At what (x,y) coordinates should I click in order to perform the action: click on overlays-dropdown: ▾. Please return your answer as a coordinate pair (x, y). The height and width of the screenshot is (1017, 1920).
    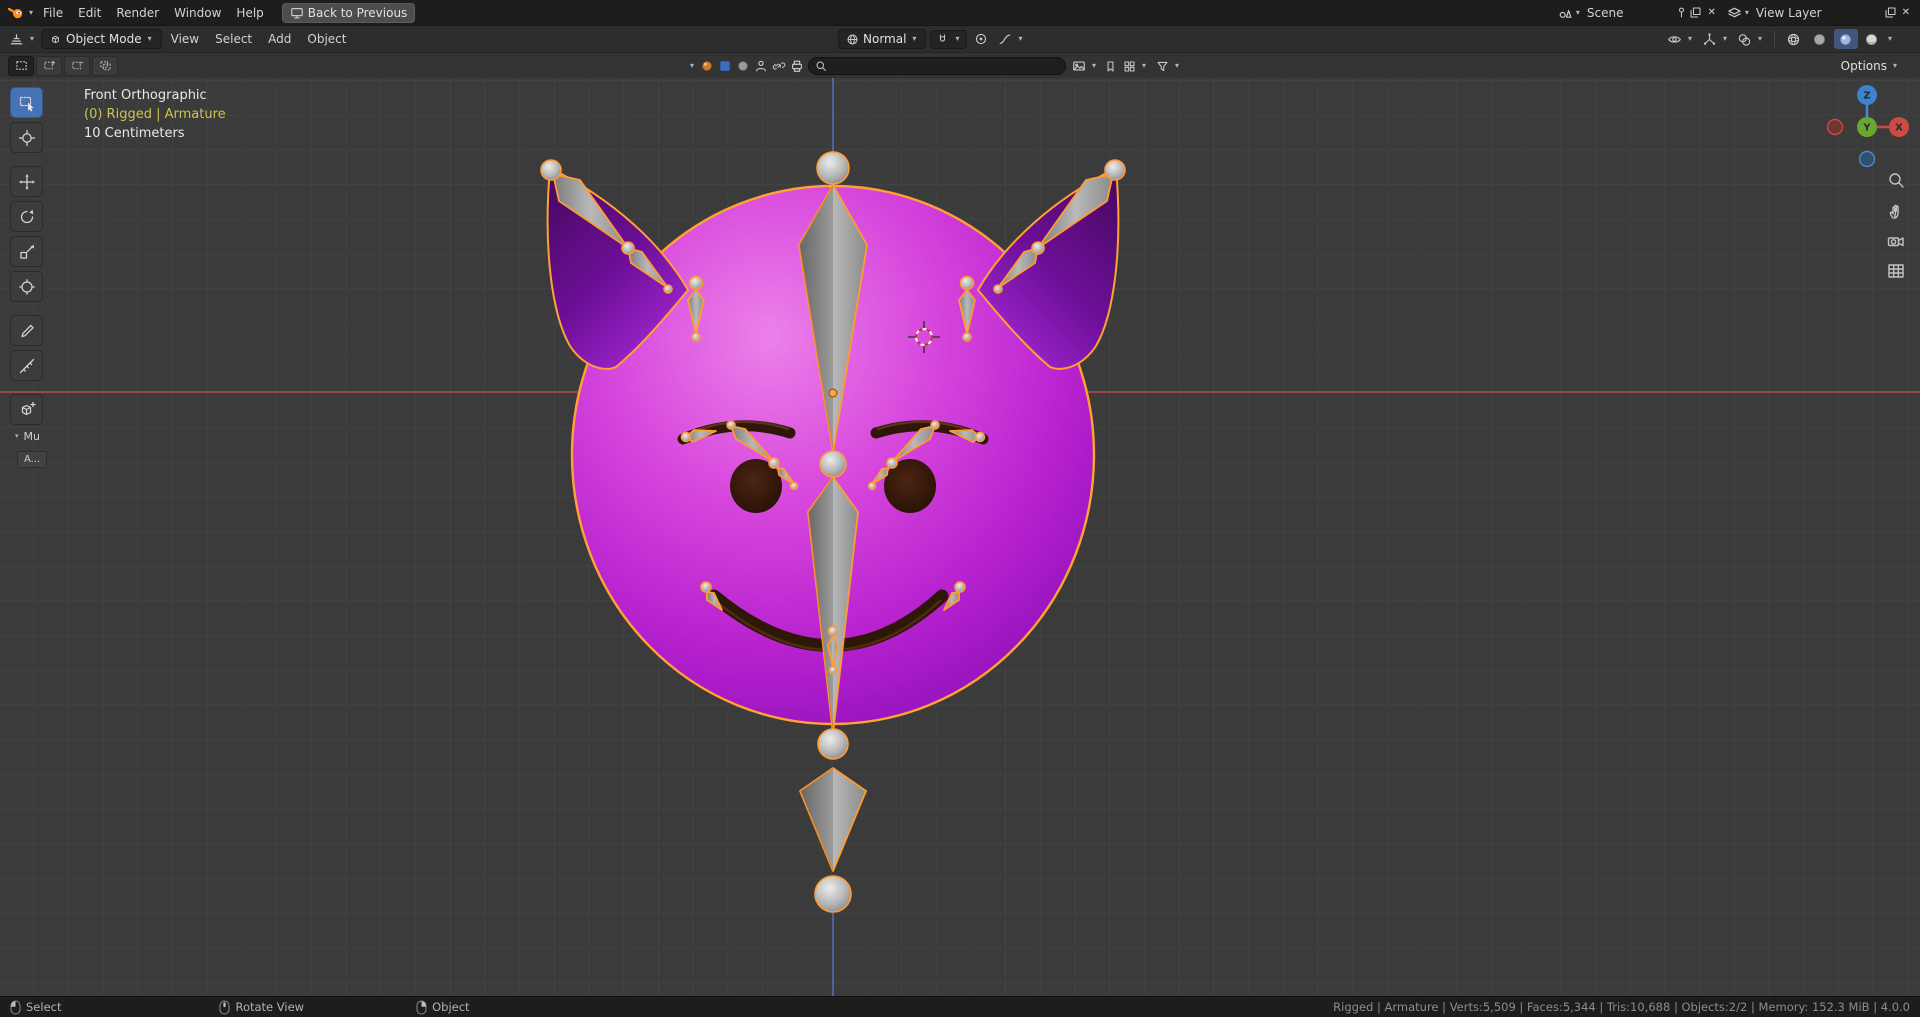
    Looking at the image, I should click on (1750, 39).